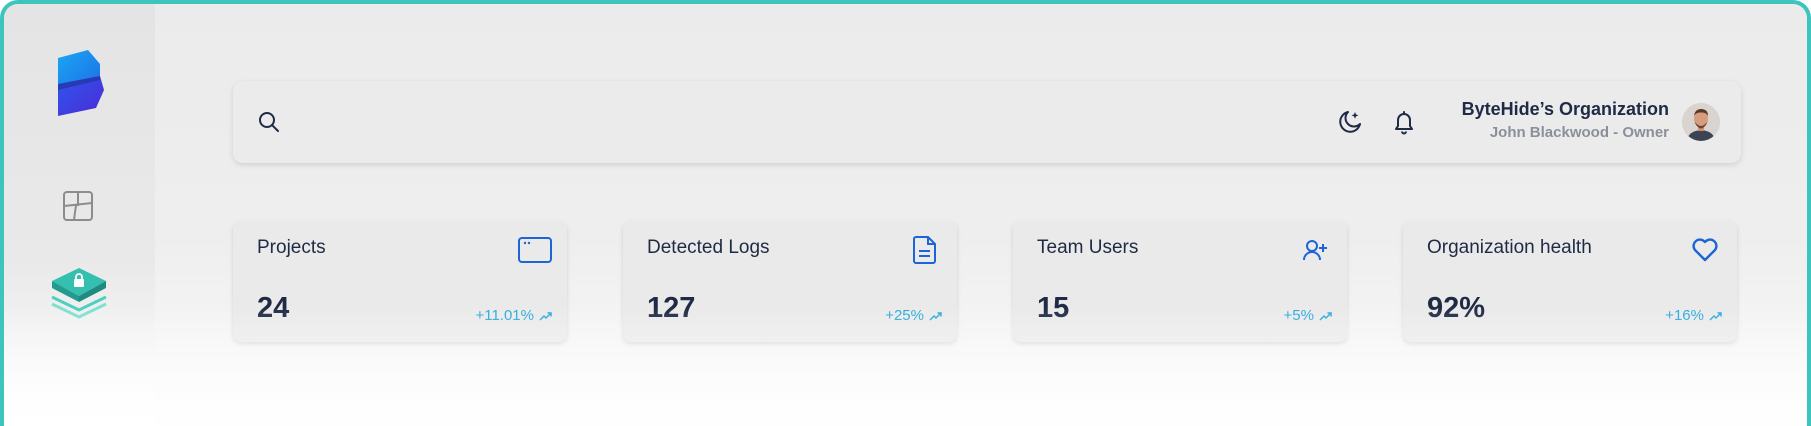 Image resolution: width=1811 pixels, height=426 pixels. What do you see at coordinates (708, 247) in the screenshot?
I see `stat-card-title: Detected Logs` at bounding box center [708, 247].